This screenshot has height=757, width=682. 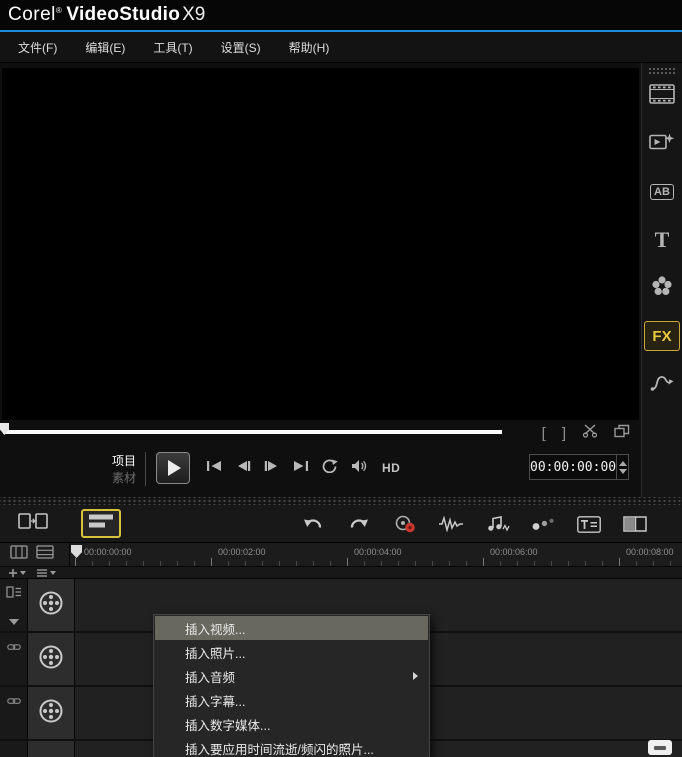 I want to click on menu-tools: 工具(T), so click(x=172, y=47).